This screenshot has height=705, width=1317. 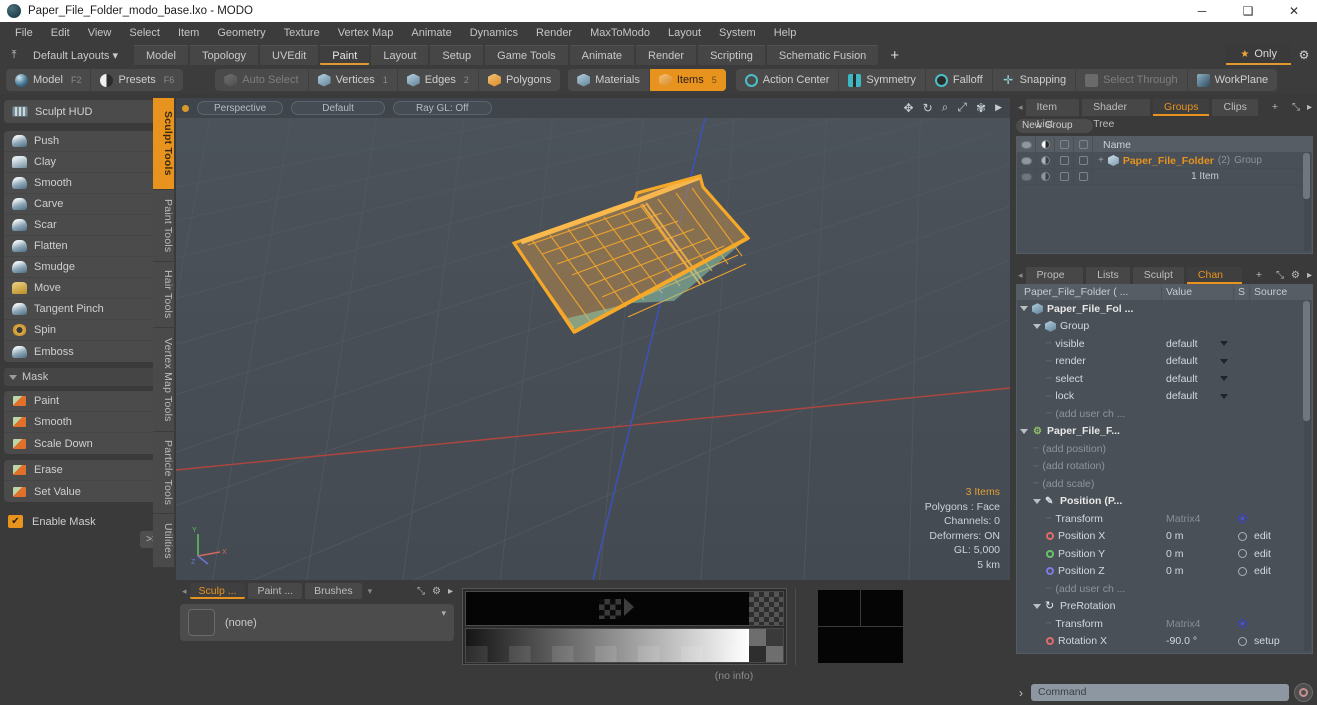 I want to click on tab-brushes: Brushes, so click(x=333, y=591).